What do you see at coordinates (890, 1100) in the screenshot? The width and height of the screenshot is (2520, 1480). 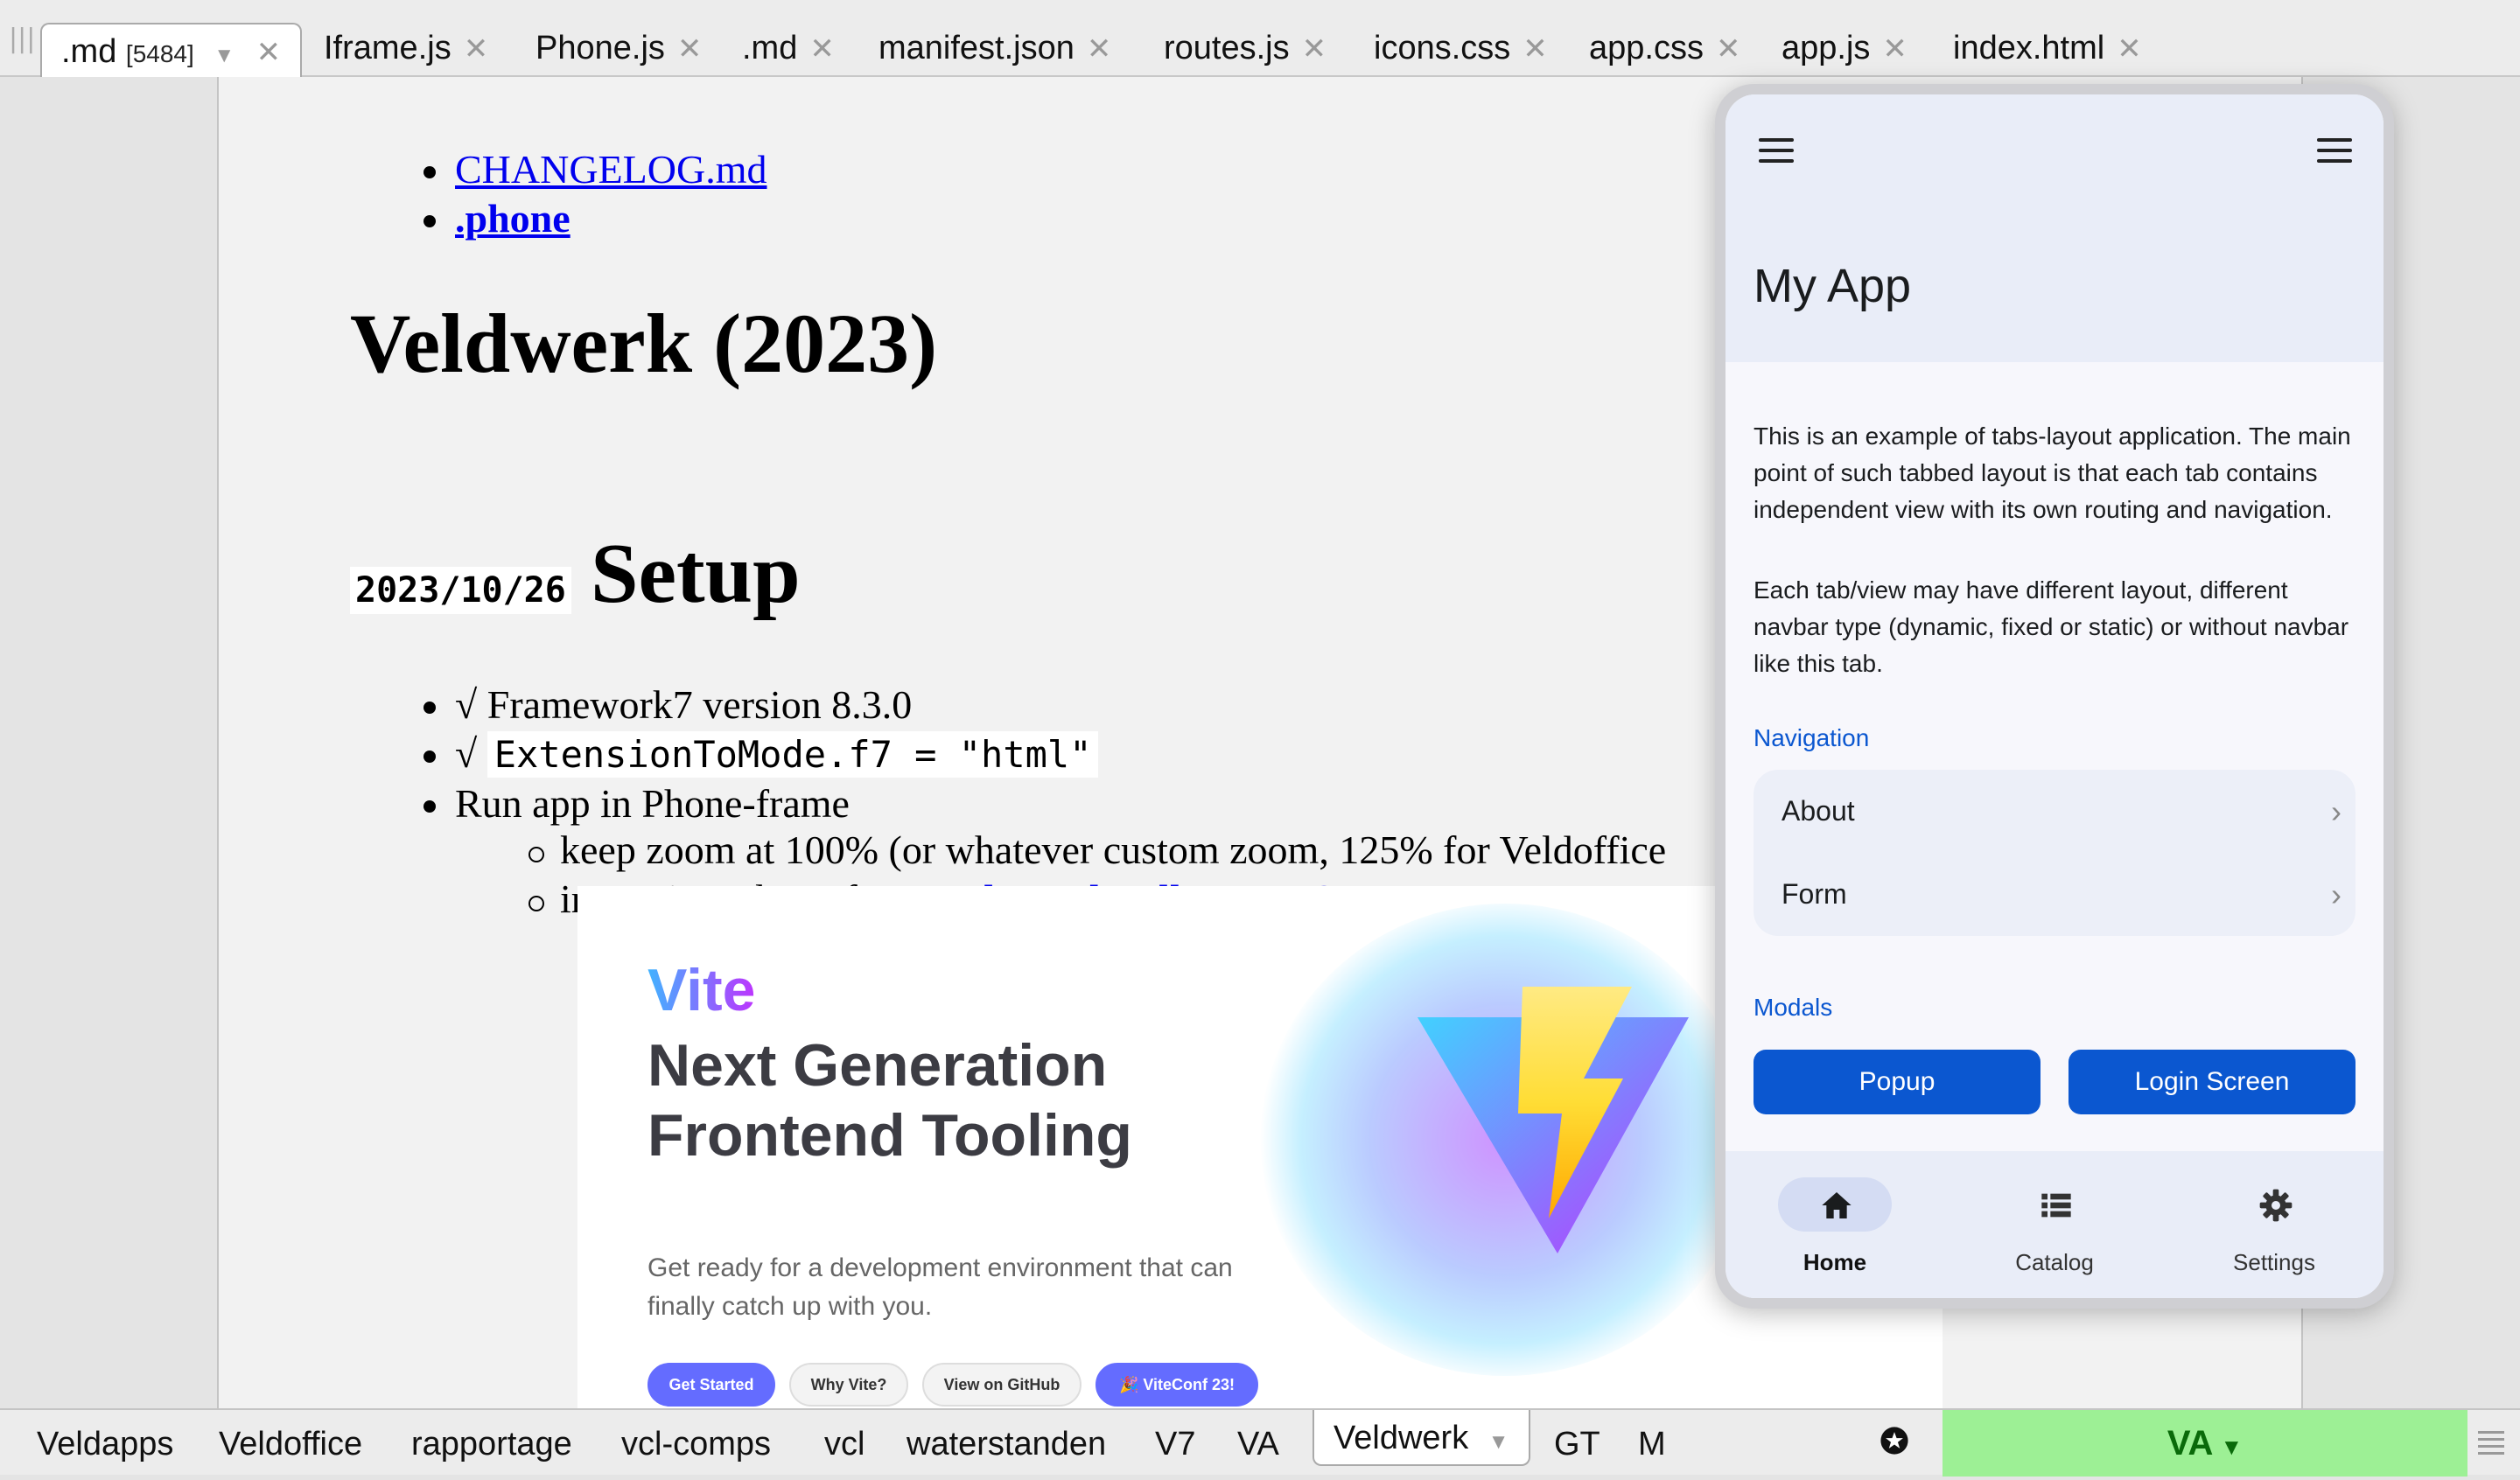 I see `vite-headline: Next Generation Frontend Tooling` at bounding box center [890, 1100].